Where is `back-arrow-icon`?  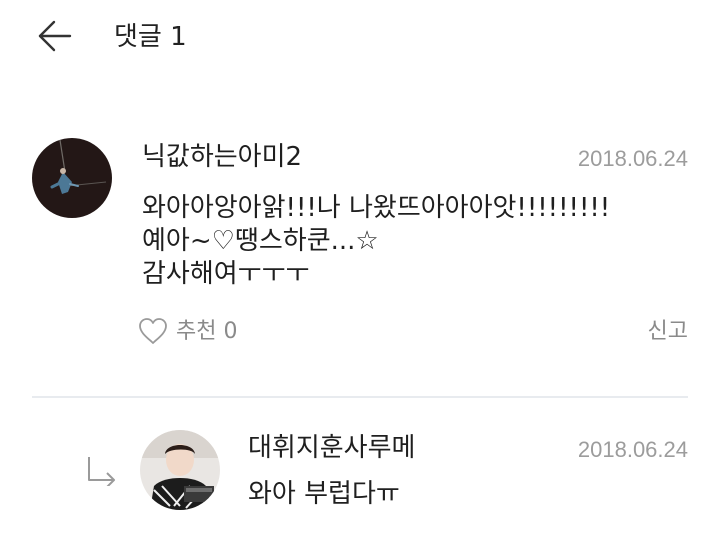 back-arrow-icon is located at coordinates (55, 36).